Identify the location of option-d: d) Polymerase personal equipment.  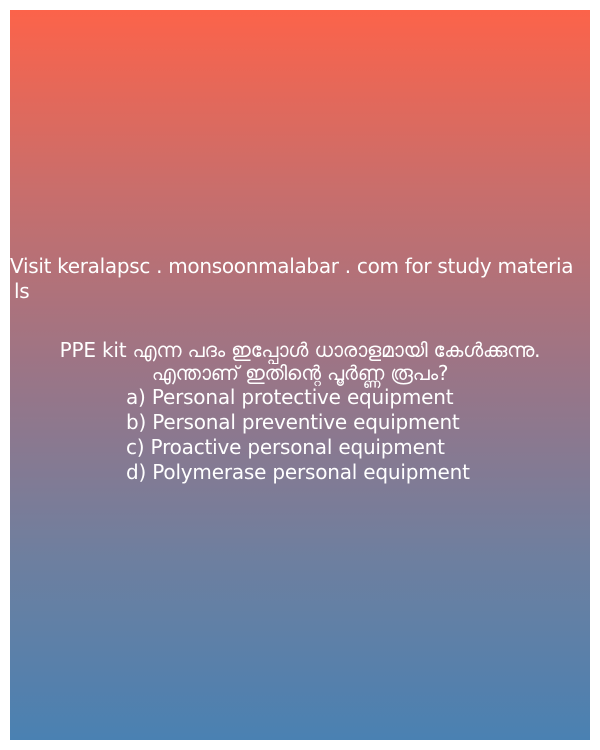
(298, 472).